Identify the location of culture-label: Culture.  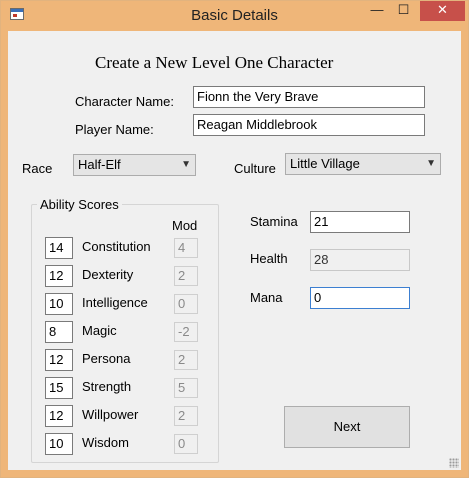
(255, 168).